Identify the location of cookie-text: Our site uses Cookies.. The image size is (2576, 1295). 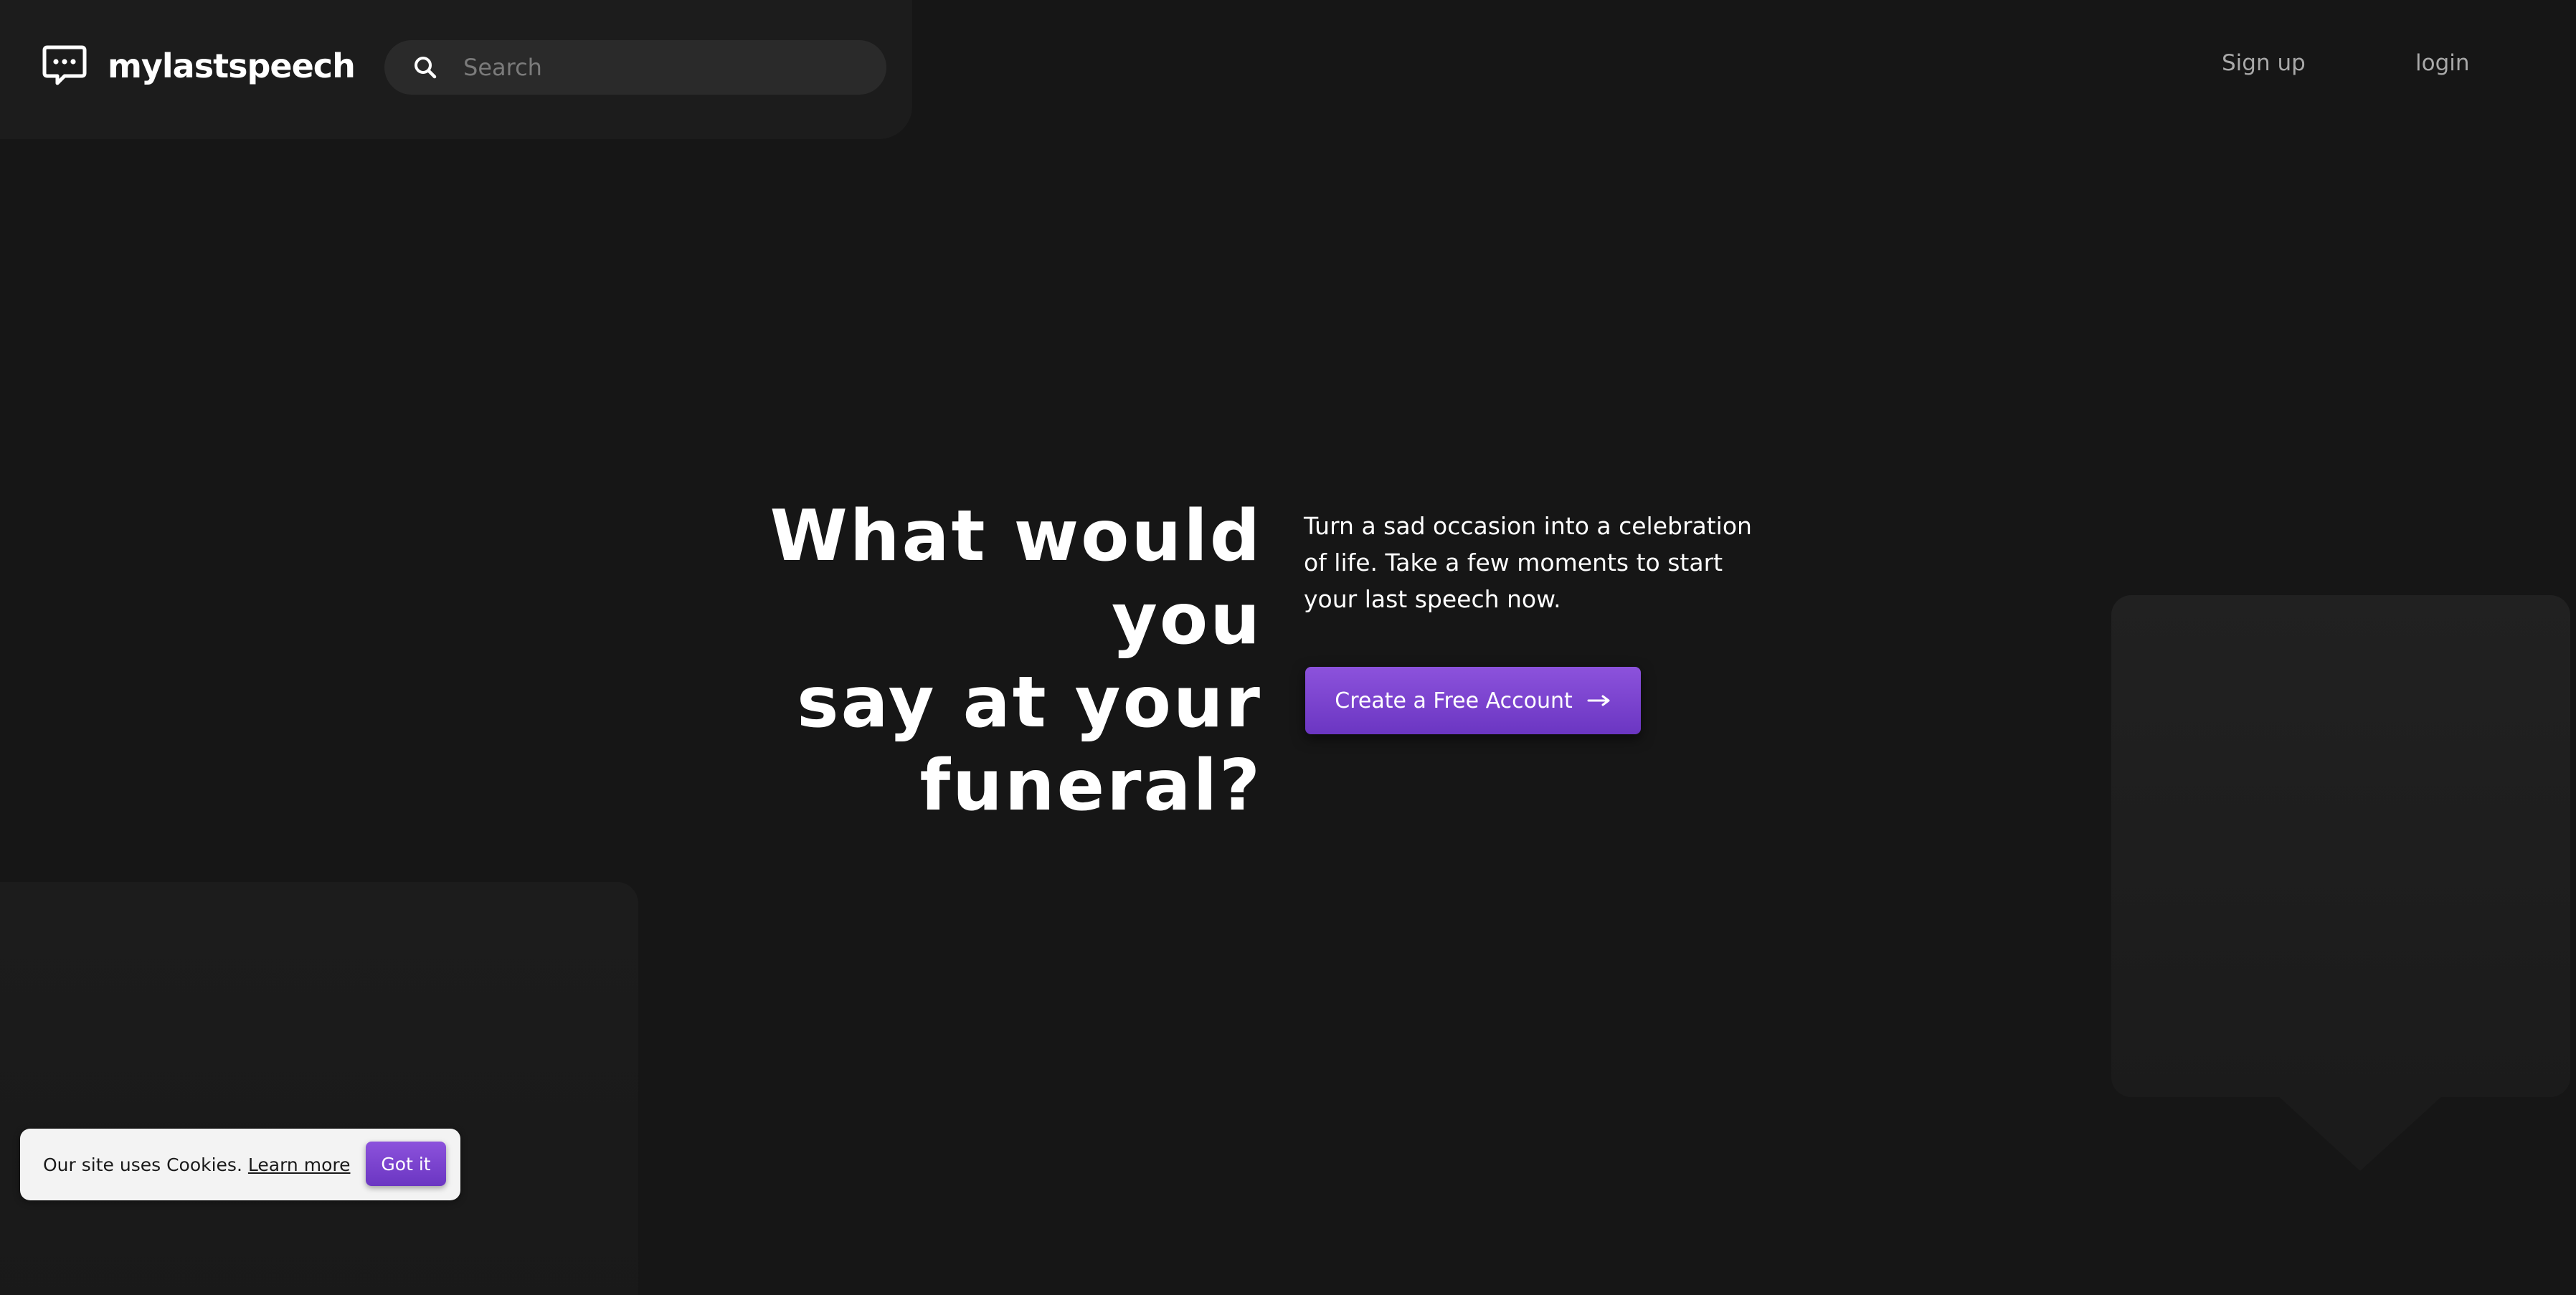
(142, 1164).